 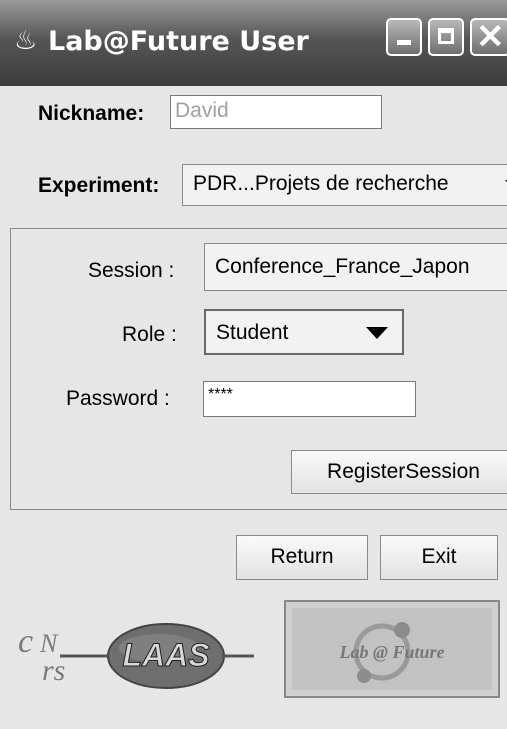 I want to click on svg-text: Lab @ Future, so click(x=392, y=652).